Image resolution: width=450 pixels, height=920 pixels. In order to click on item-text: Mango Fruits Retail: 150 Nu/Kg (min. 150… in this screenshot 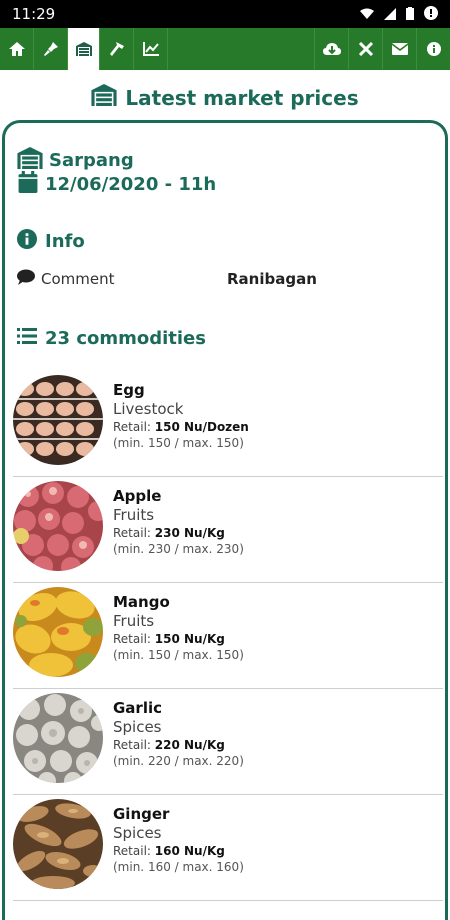, I will do `click(178, 627)`.